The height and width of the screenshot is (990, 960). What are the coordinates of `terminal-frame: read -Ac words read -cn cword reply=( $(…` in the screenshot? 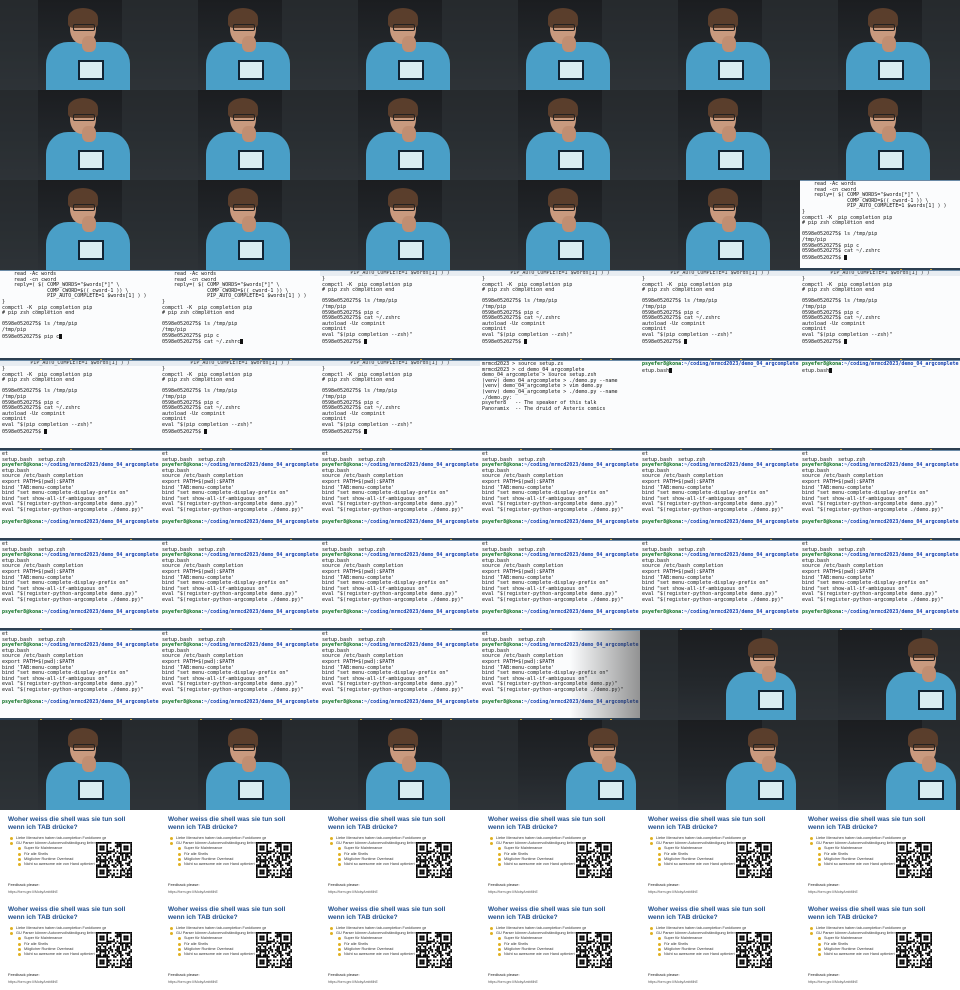 It's located at (880, 225).